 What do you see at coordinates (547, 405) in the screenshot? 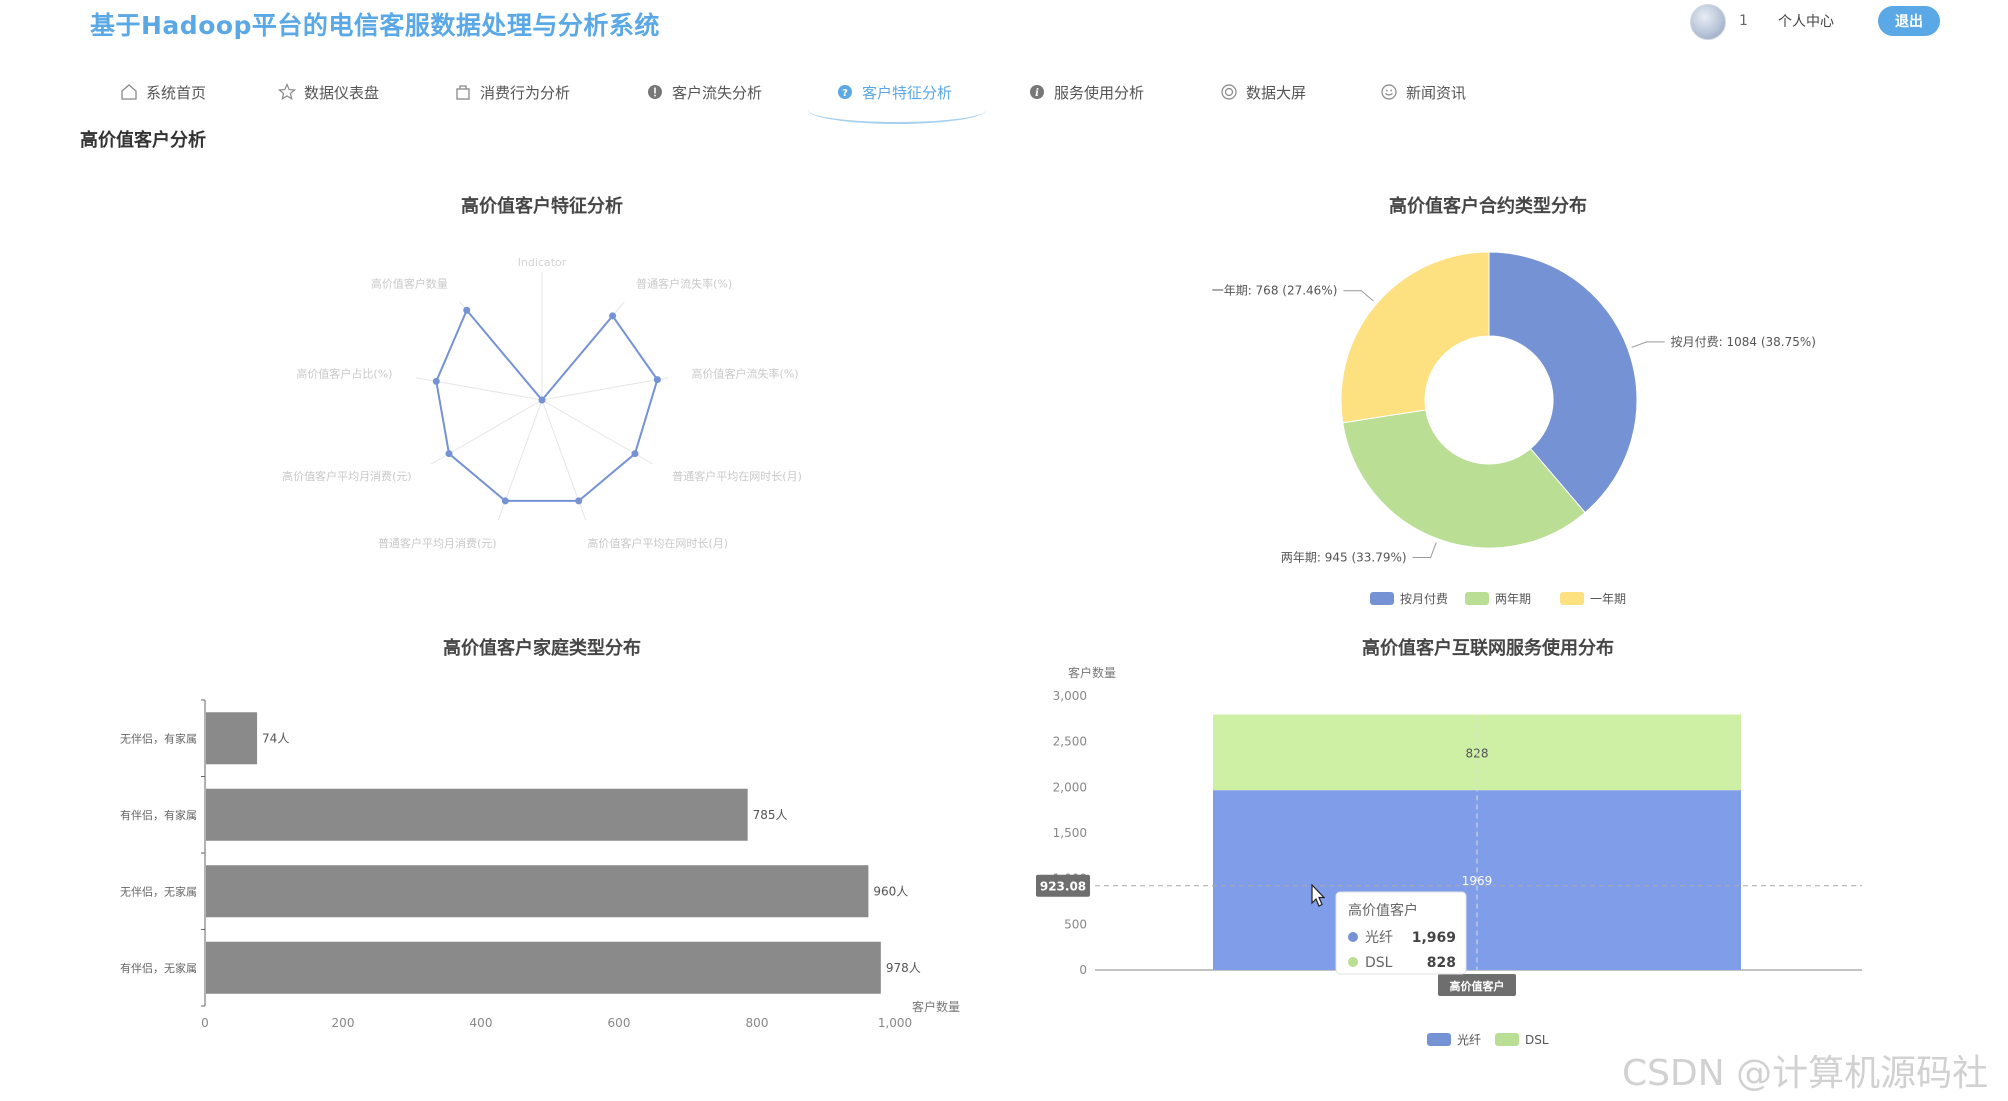
I see `radar-series-line` at bounding box center [547, 405].